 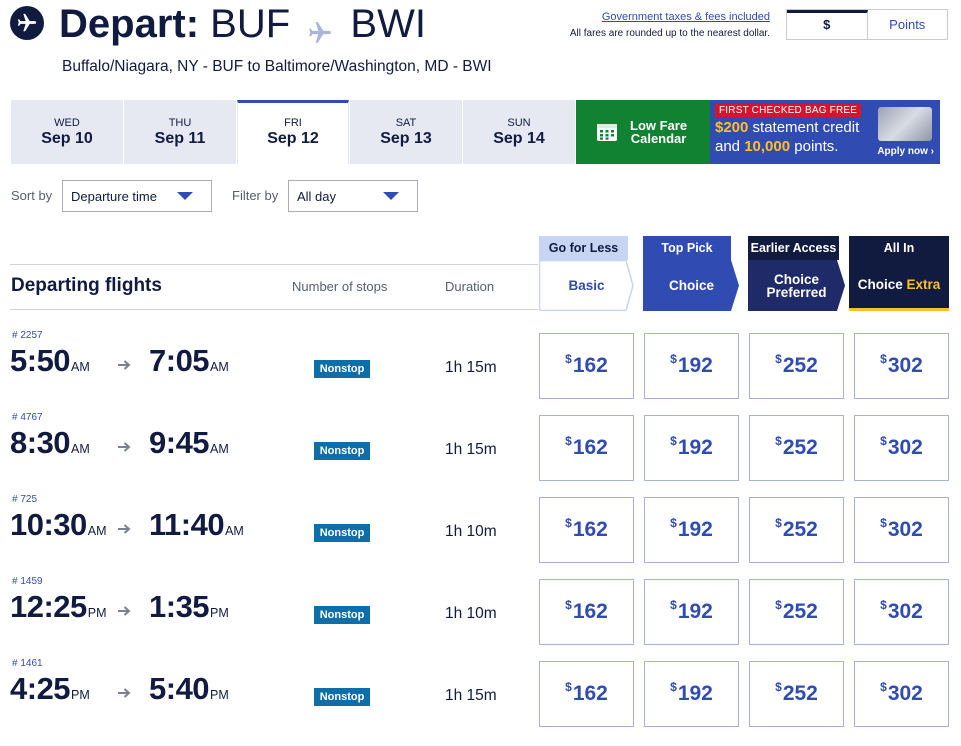 What do you see at coordinates (796, 292) in the screenshot?
I see `fare-name-line2: Preferred` at bounding box center [796, 292].